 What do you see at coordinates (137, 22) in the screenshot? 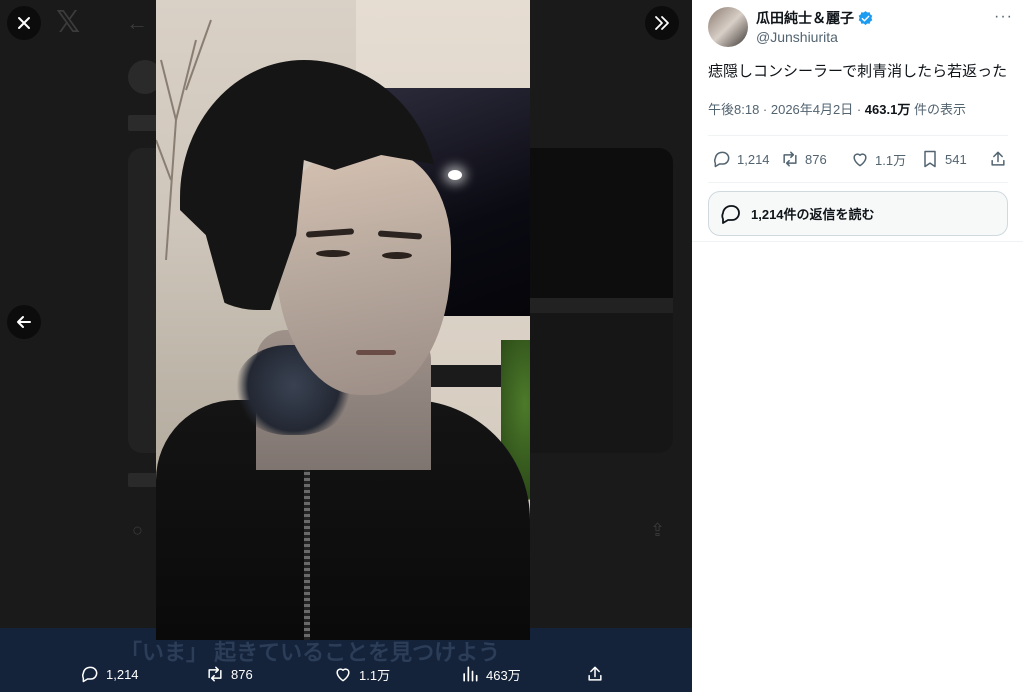
I see `background-back-icon: ←` at bounding box center [137, 22].